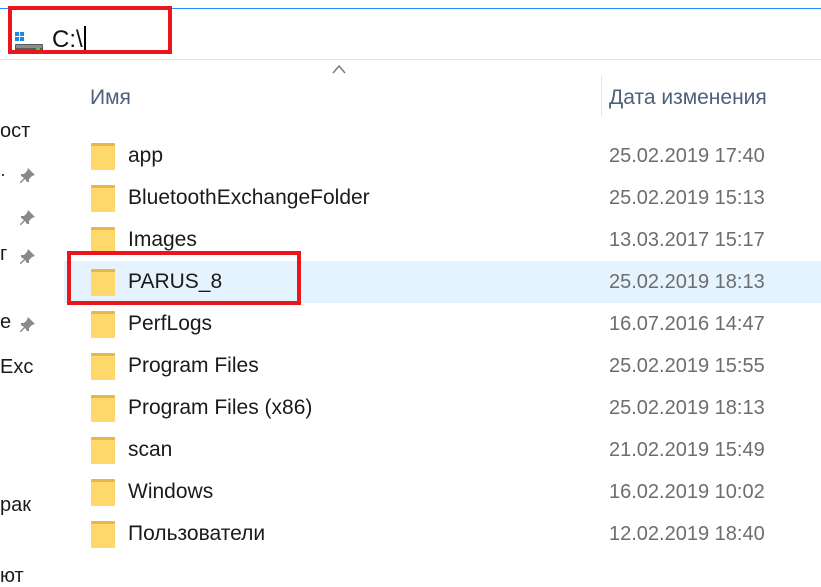 This screenshot has width=821, height=587. Describe the element at coordinates (442, 534) in the screenshot. I see `file-row: Пользователи 12.02.2019 18:40` at that location.